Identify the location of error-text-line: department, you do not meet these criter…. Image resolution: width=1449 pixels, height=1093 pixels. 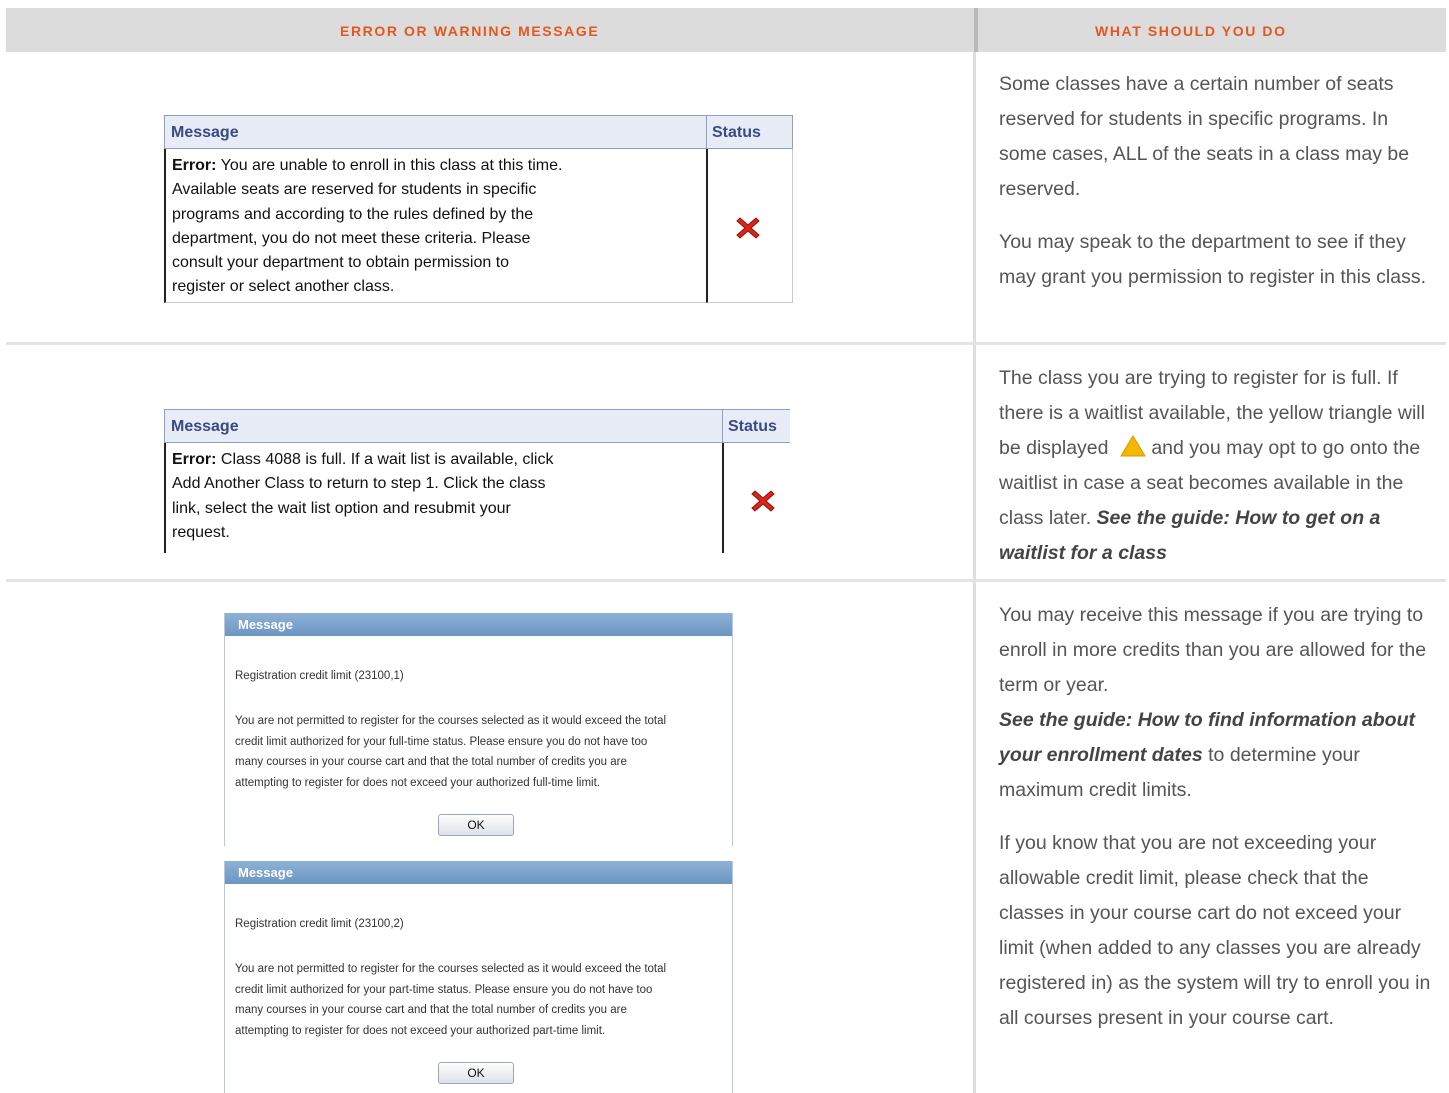
(351, 238).